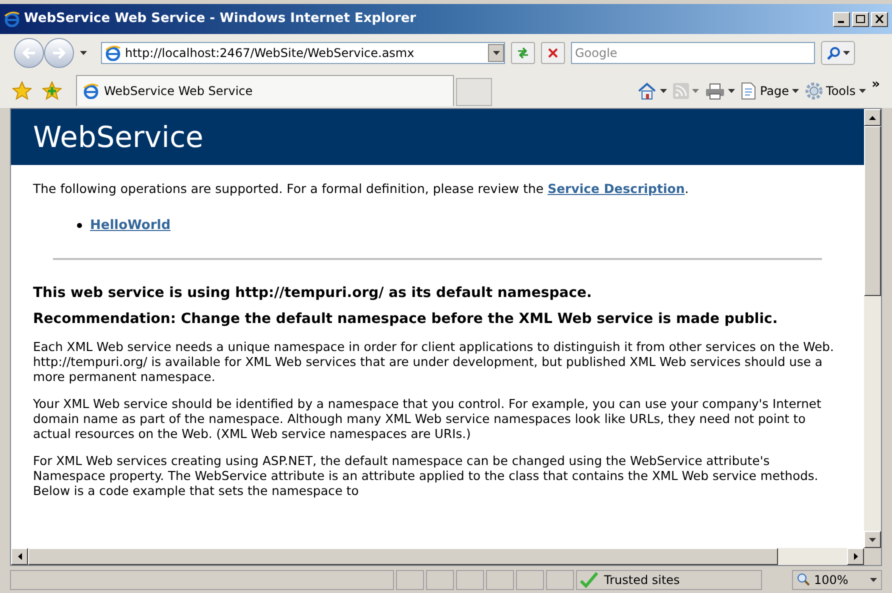 This screenshot has width=892, height=593. I want to click on maximize-button, so click(860, 19).